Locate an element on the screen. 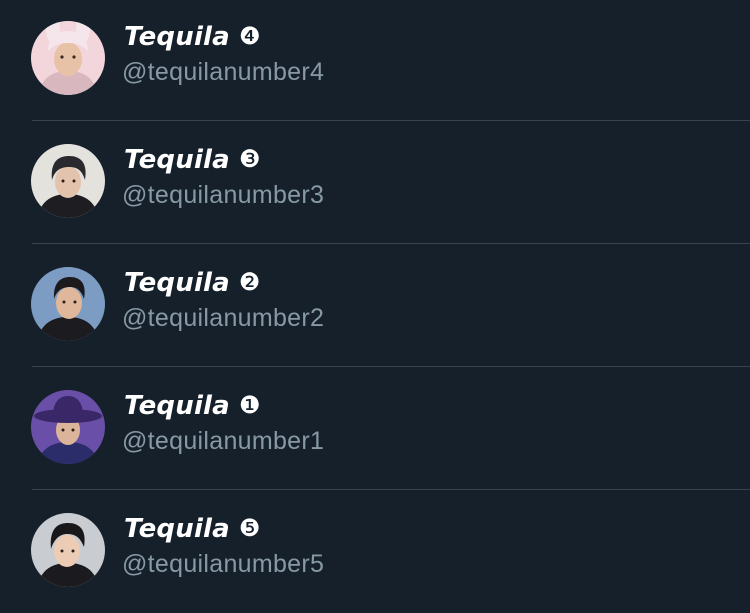 The image size is (750, 613). user-handle: @tequilanumber1 is located at coordinates (223, 441).